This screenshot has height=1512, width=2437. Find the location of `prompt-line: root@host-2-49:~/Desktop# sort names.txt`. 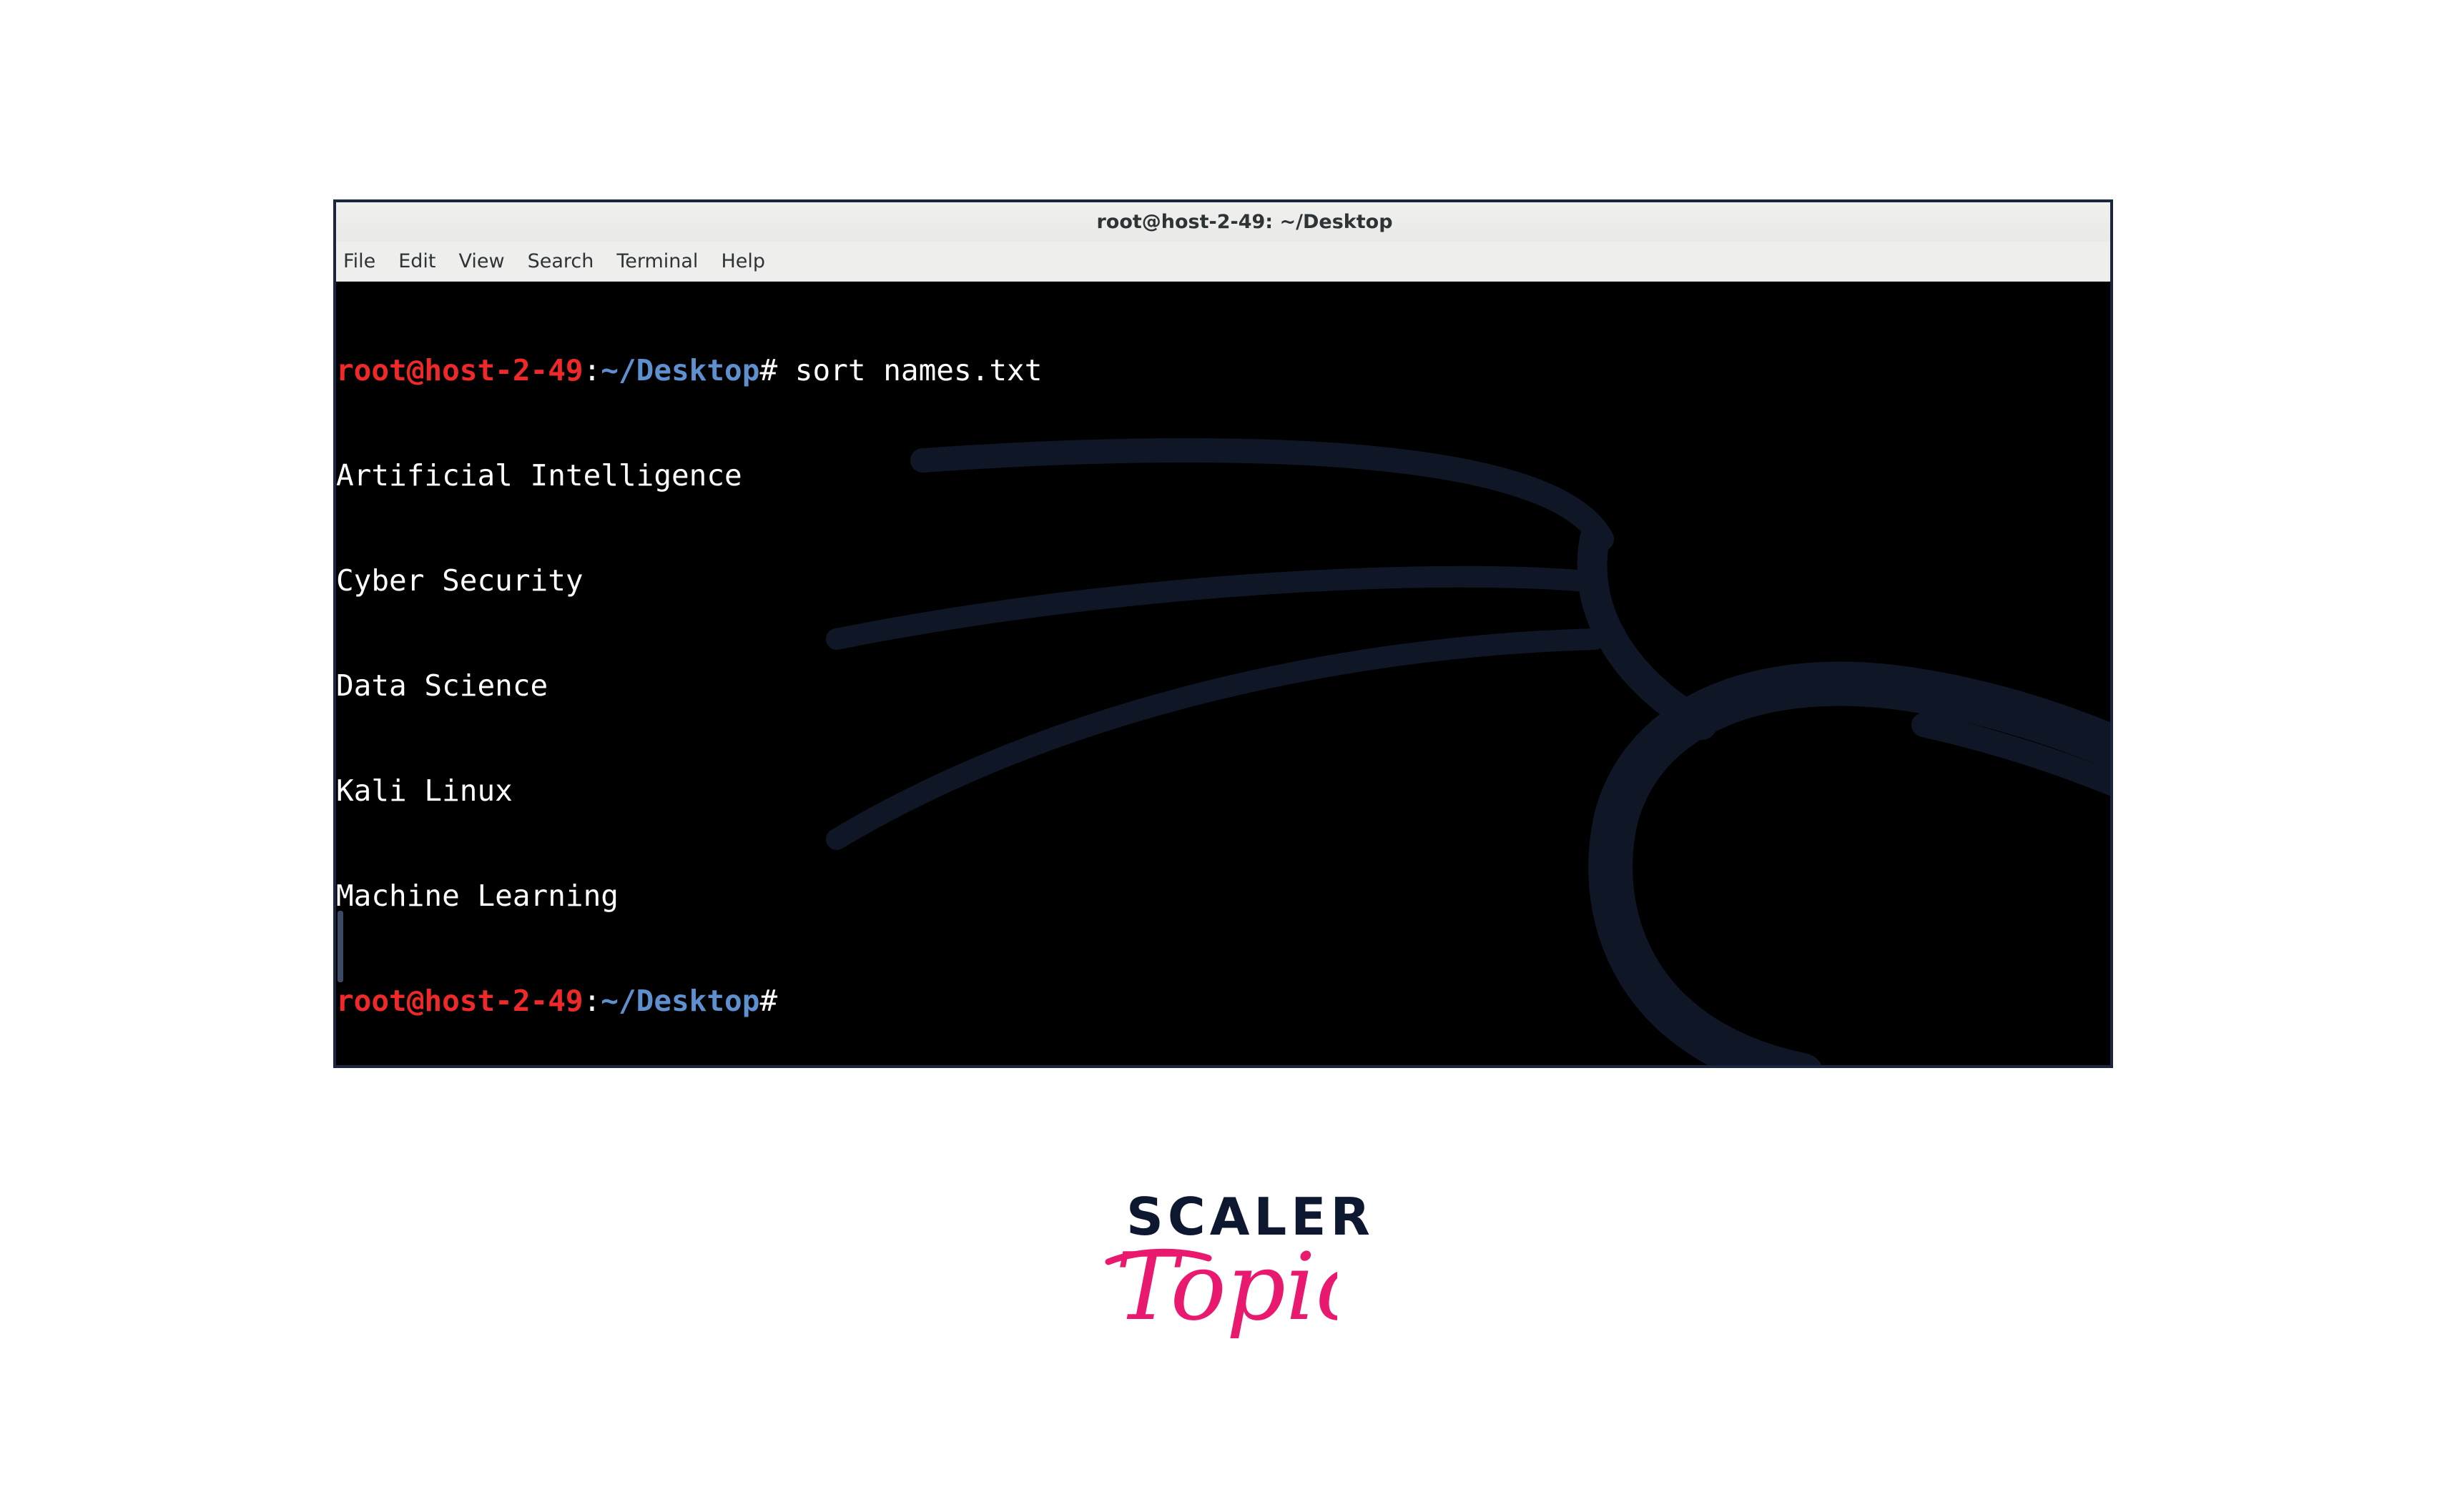

prompt-line: root@host-2-49:~/Desktop# sort names.txt is located at coordinates (689, 370).